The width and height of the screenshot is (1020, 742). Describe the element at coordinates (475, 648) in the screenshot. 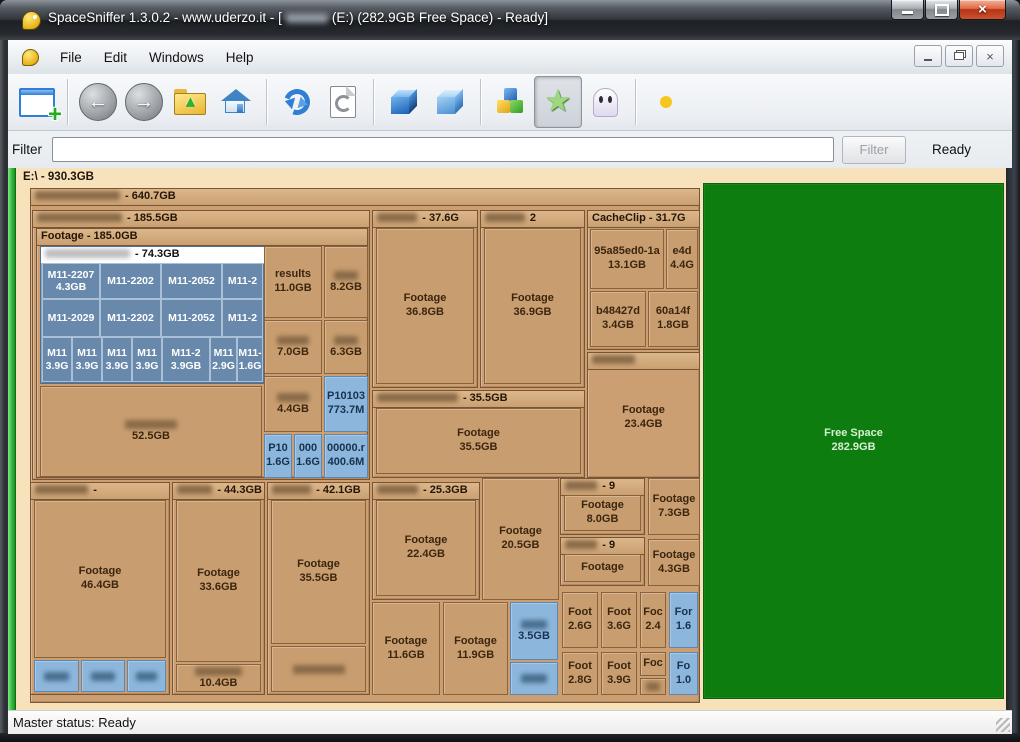

I see `block-11-9: Footage 11.9GB` at that location.